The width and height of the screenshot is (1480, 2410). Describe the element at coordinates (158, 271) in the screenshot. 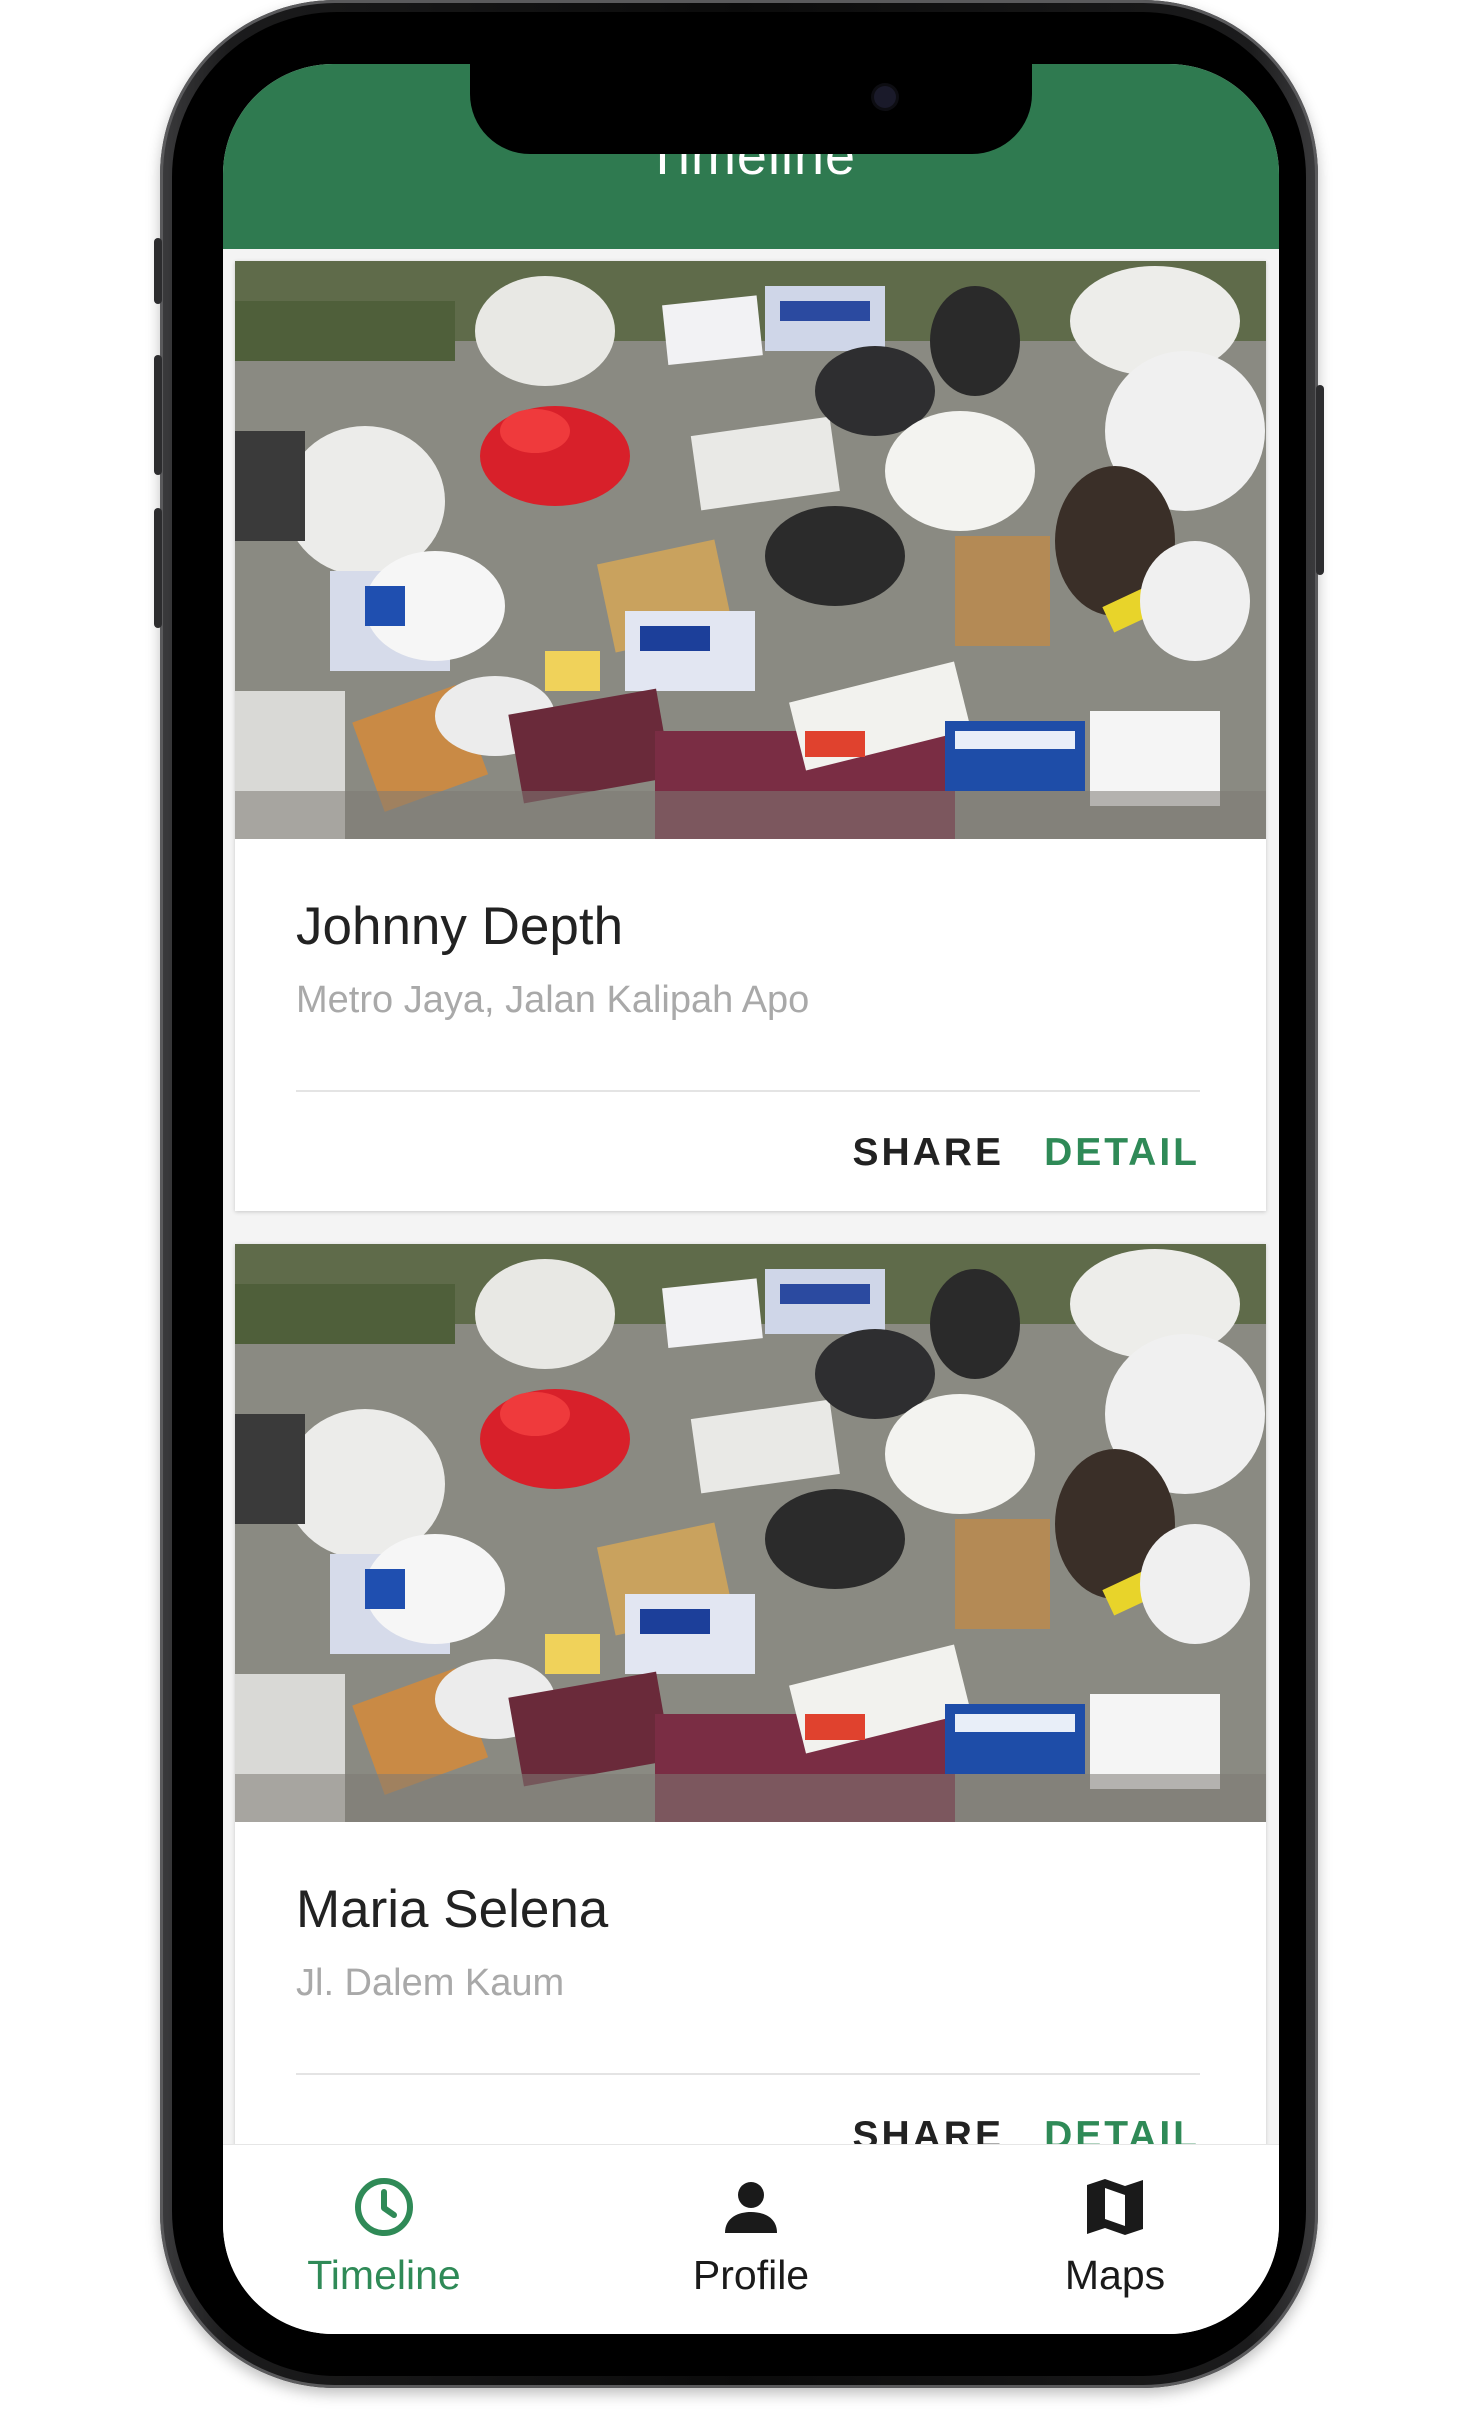

I see `mute-switch` at that location.